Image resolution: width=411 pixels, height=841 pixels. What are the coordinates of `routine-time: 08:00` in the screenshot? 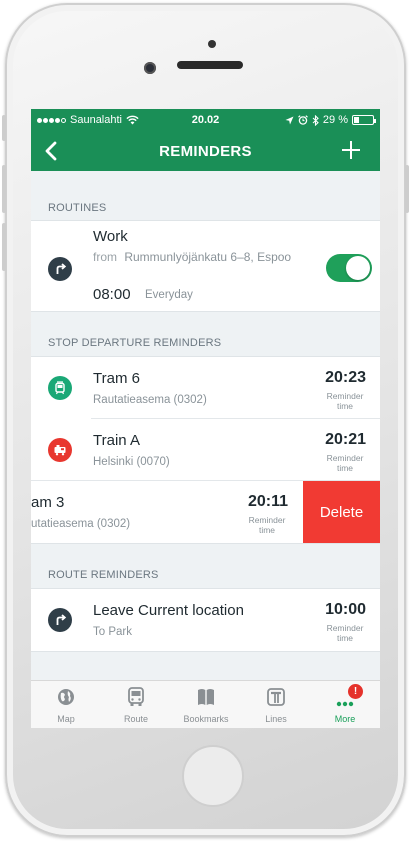 It's located at (112, 294).